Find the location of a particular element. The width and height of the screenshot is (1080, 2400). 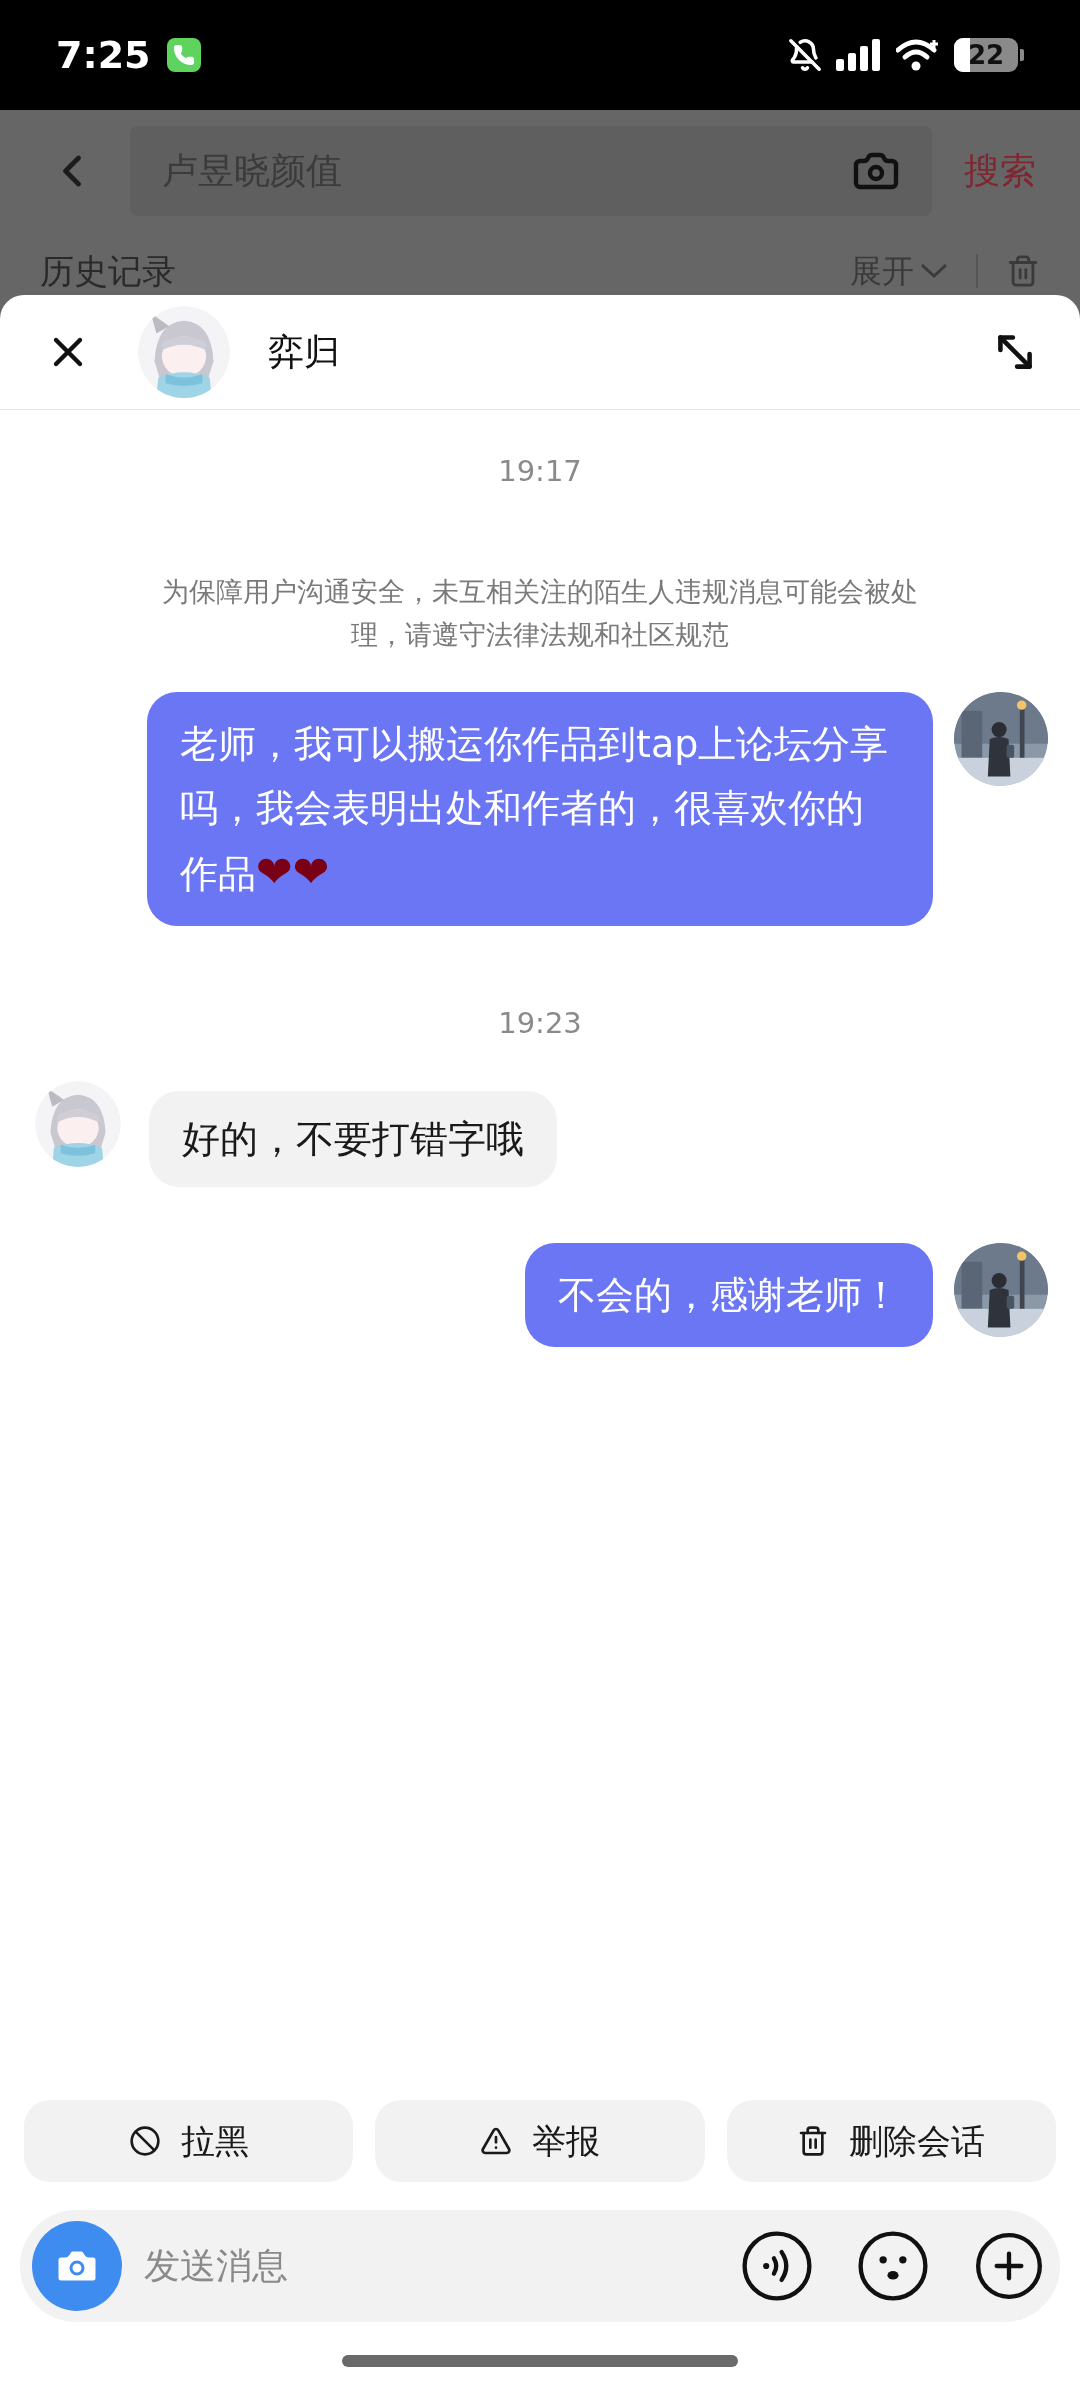

camera-button is located at coordinates (77, 2266).